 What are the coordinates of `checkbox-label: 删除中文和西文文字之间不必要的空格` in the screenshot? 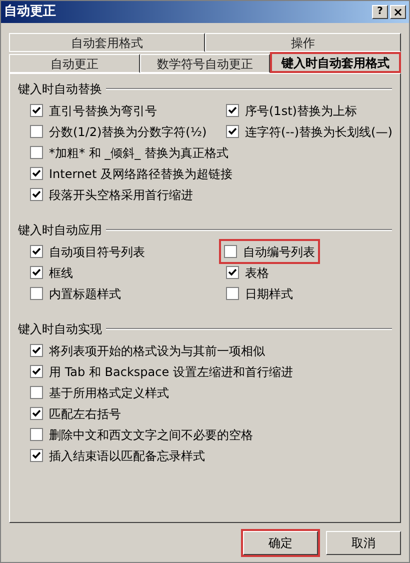 It's located at (151, 435).